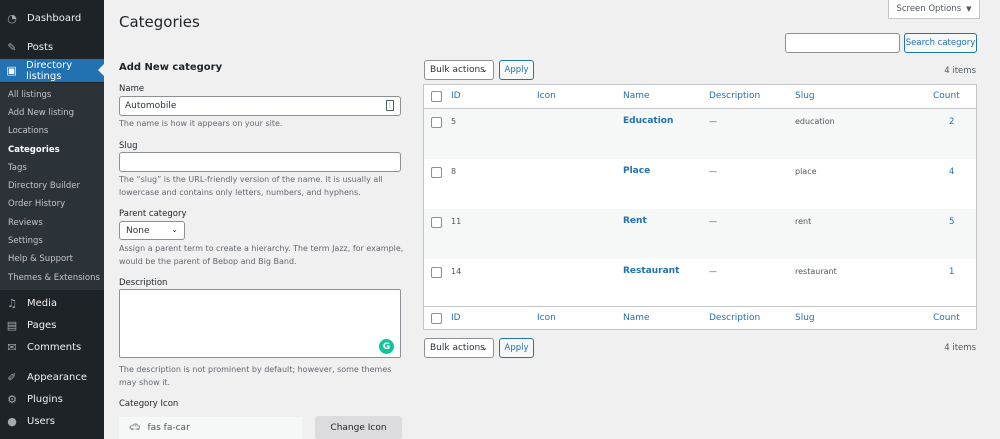  I want to click on menu-comments-label: Comments, so click(54, 347).